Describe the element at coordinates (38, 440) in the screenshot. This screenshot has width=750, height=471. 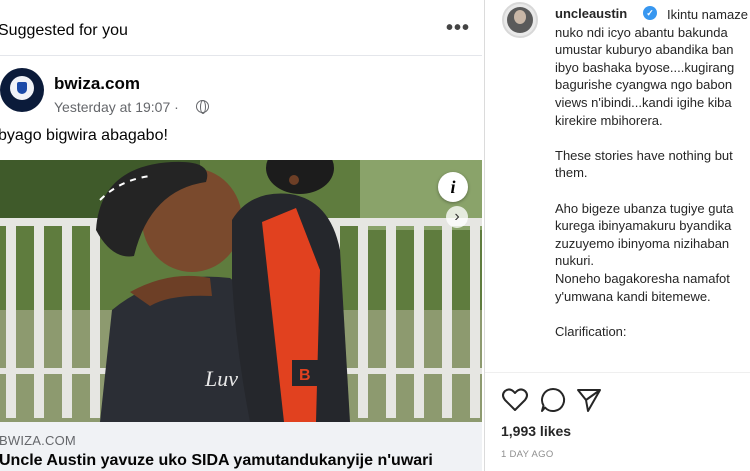
I see `link-domain: BWIZA.COM` at that location.